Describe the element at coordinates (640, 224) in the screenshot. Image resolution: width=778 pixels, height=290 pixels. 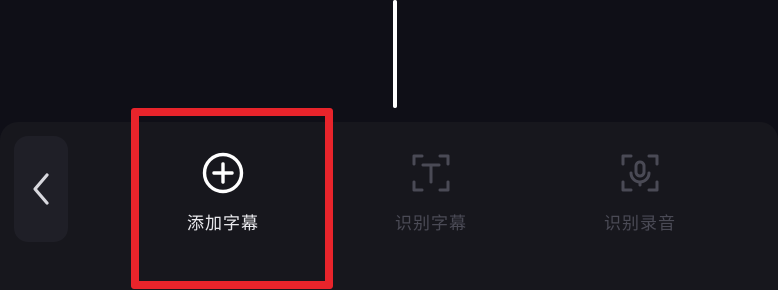
I see `recognize-recording-label: 识别录音` at that location.